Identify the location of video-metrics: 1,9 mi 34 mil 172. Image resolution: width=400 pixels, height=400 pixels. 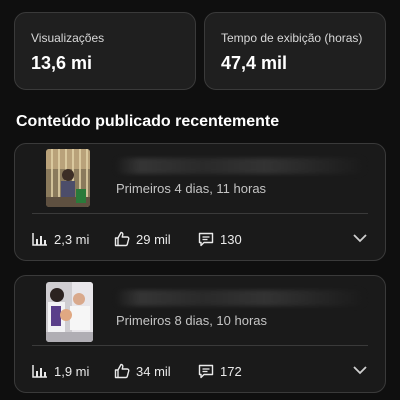
(200, 371).